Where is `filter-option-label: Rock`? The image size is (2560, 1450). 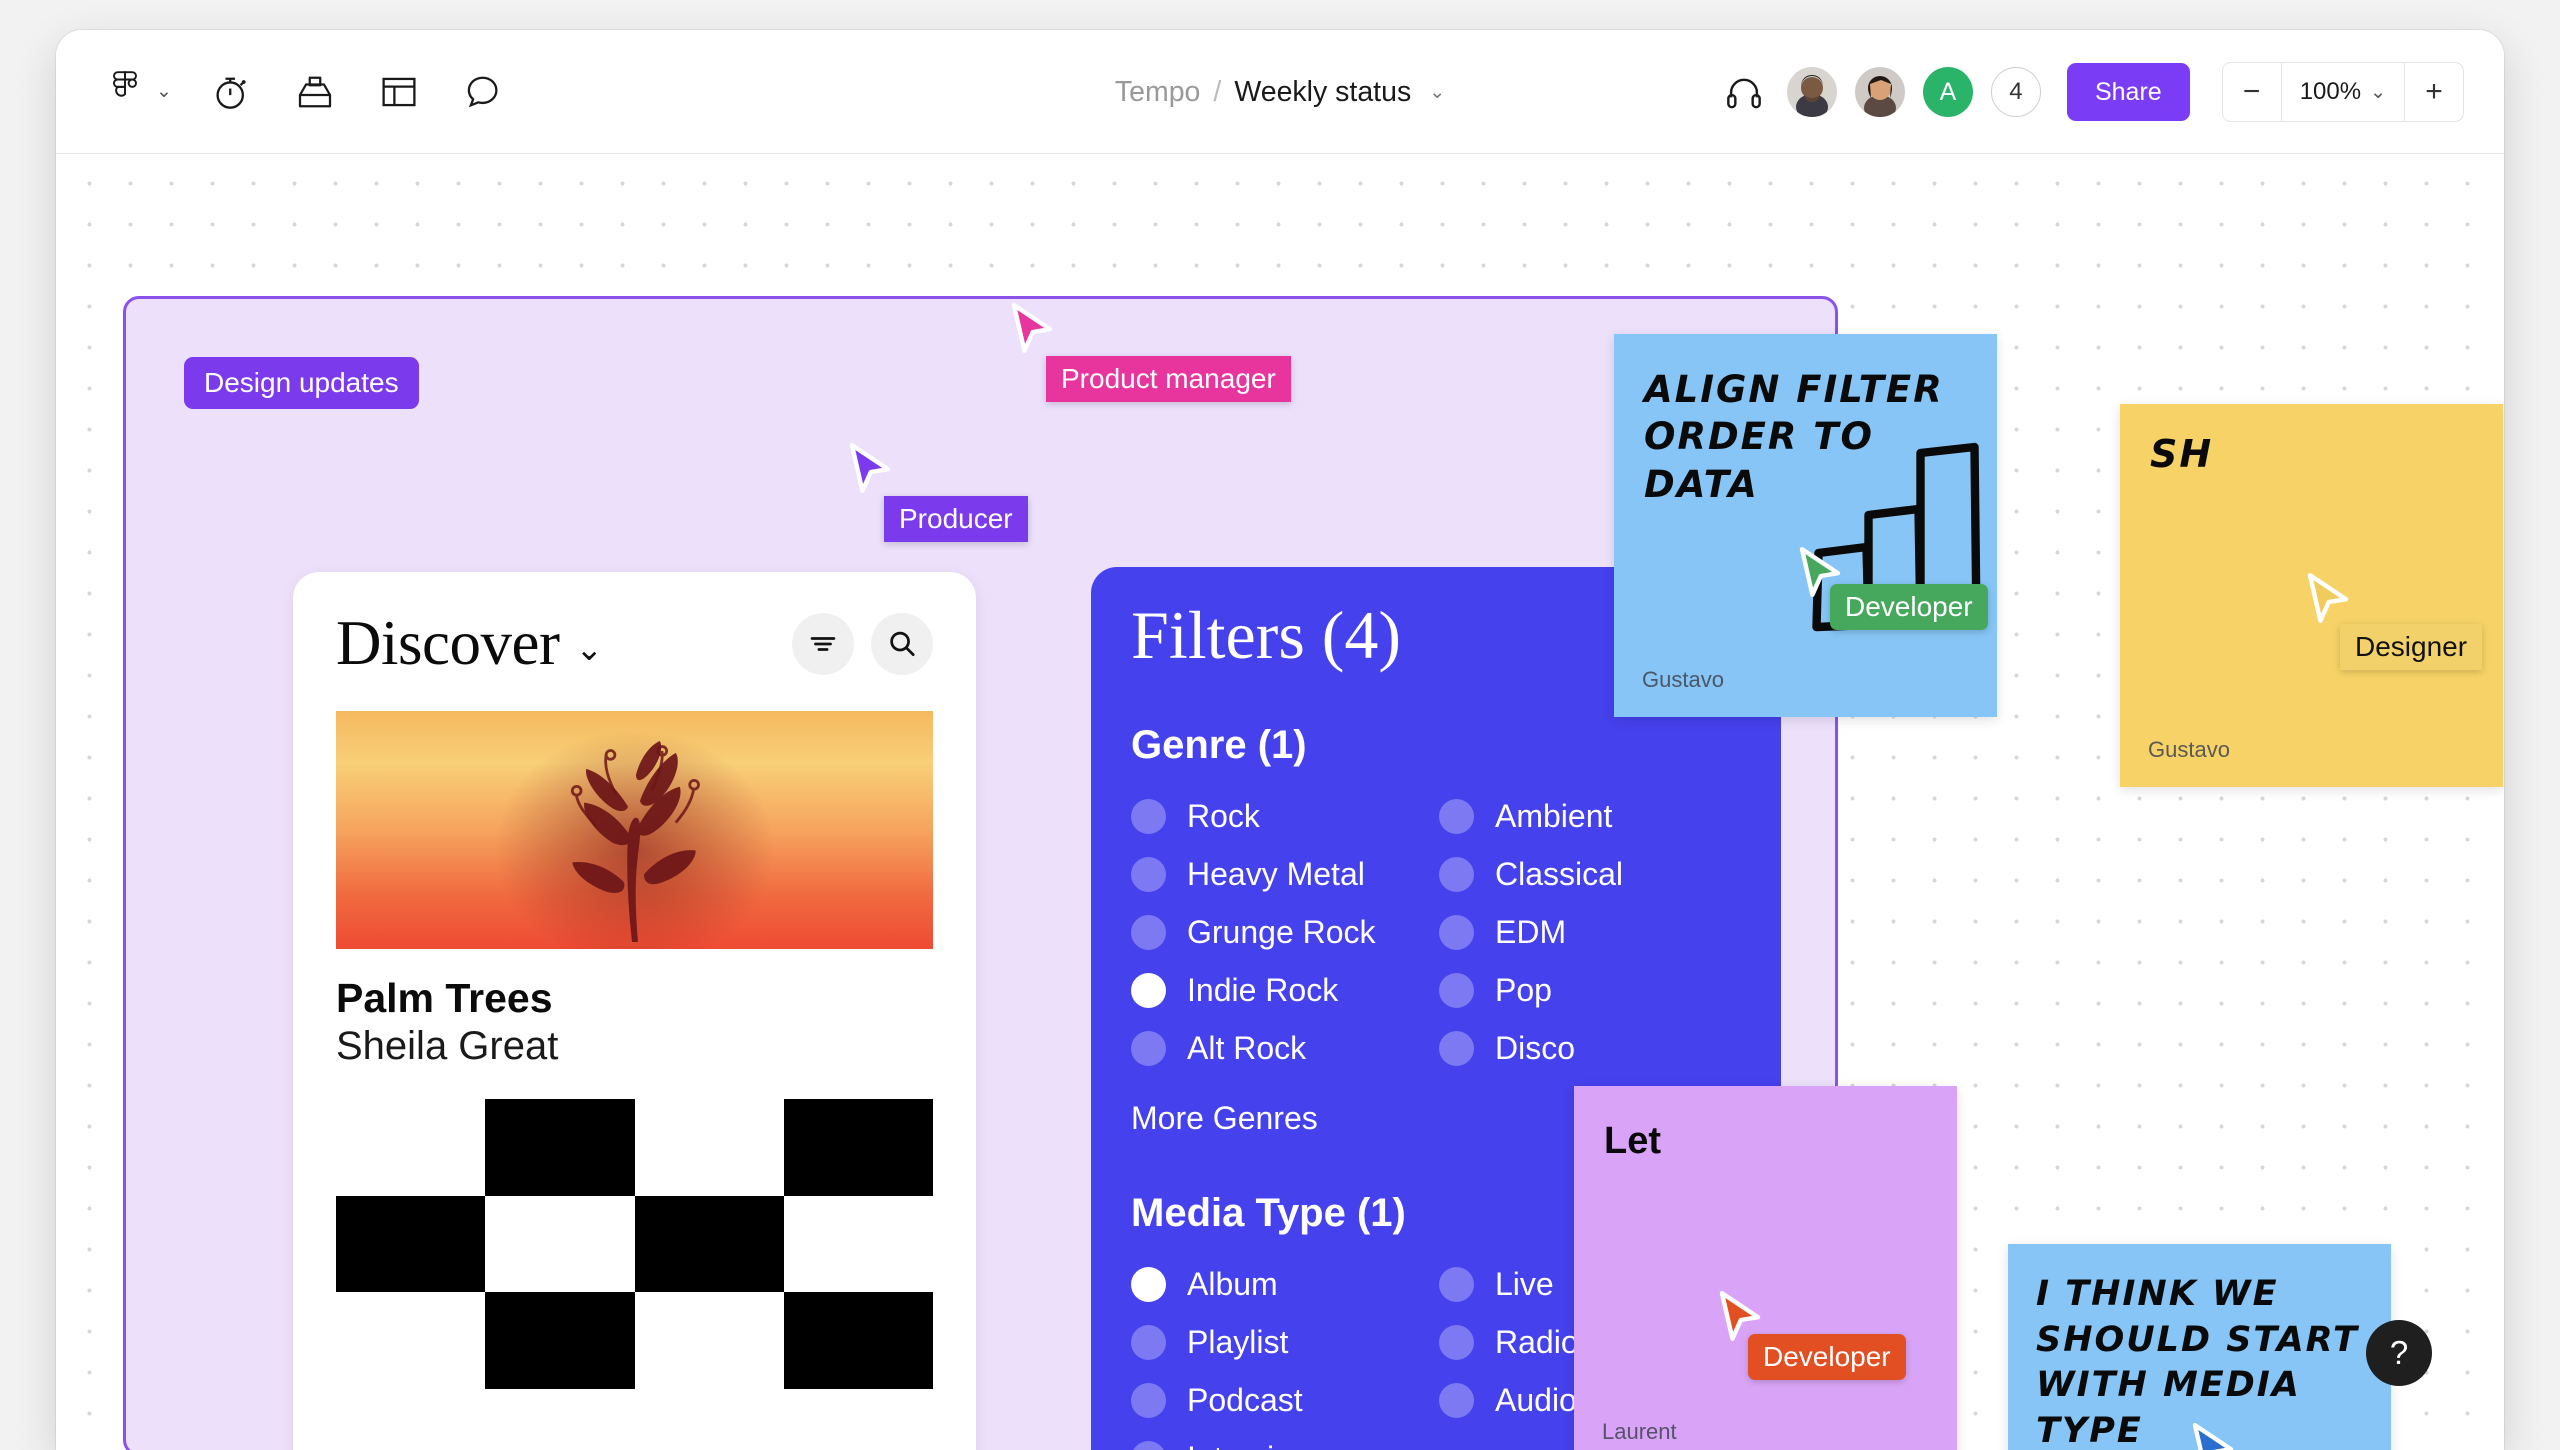
filter-option-label: Rock is located at coordinates (1223, 816).